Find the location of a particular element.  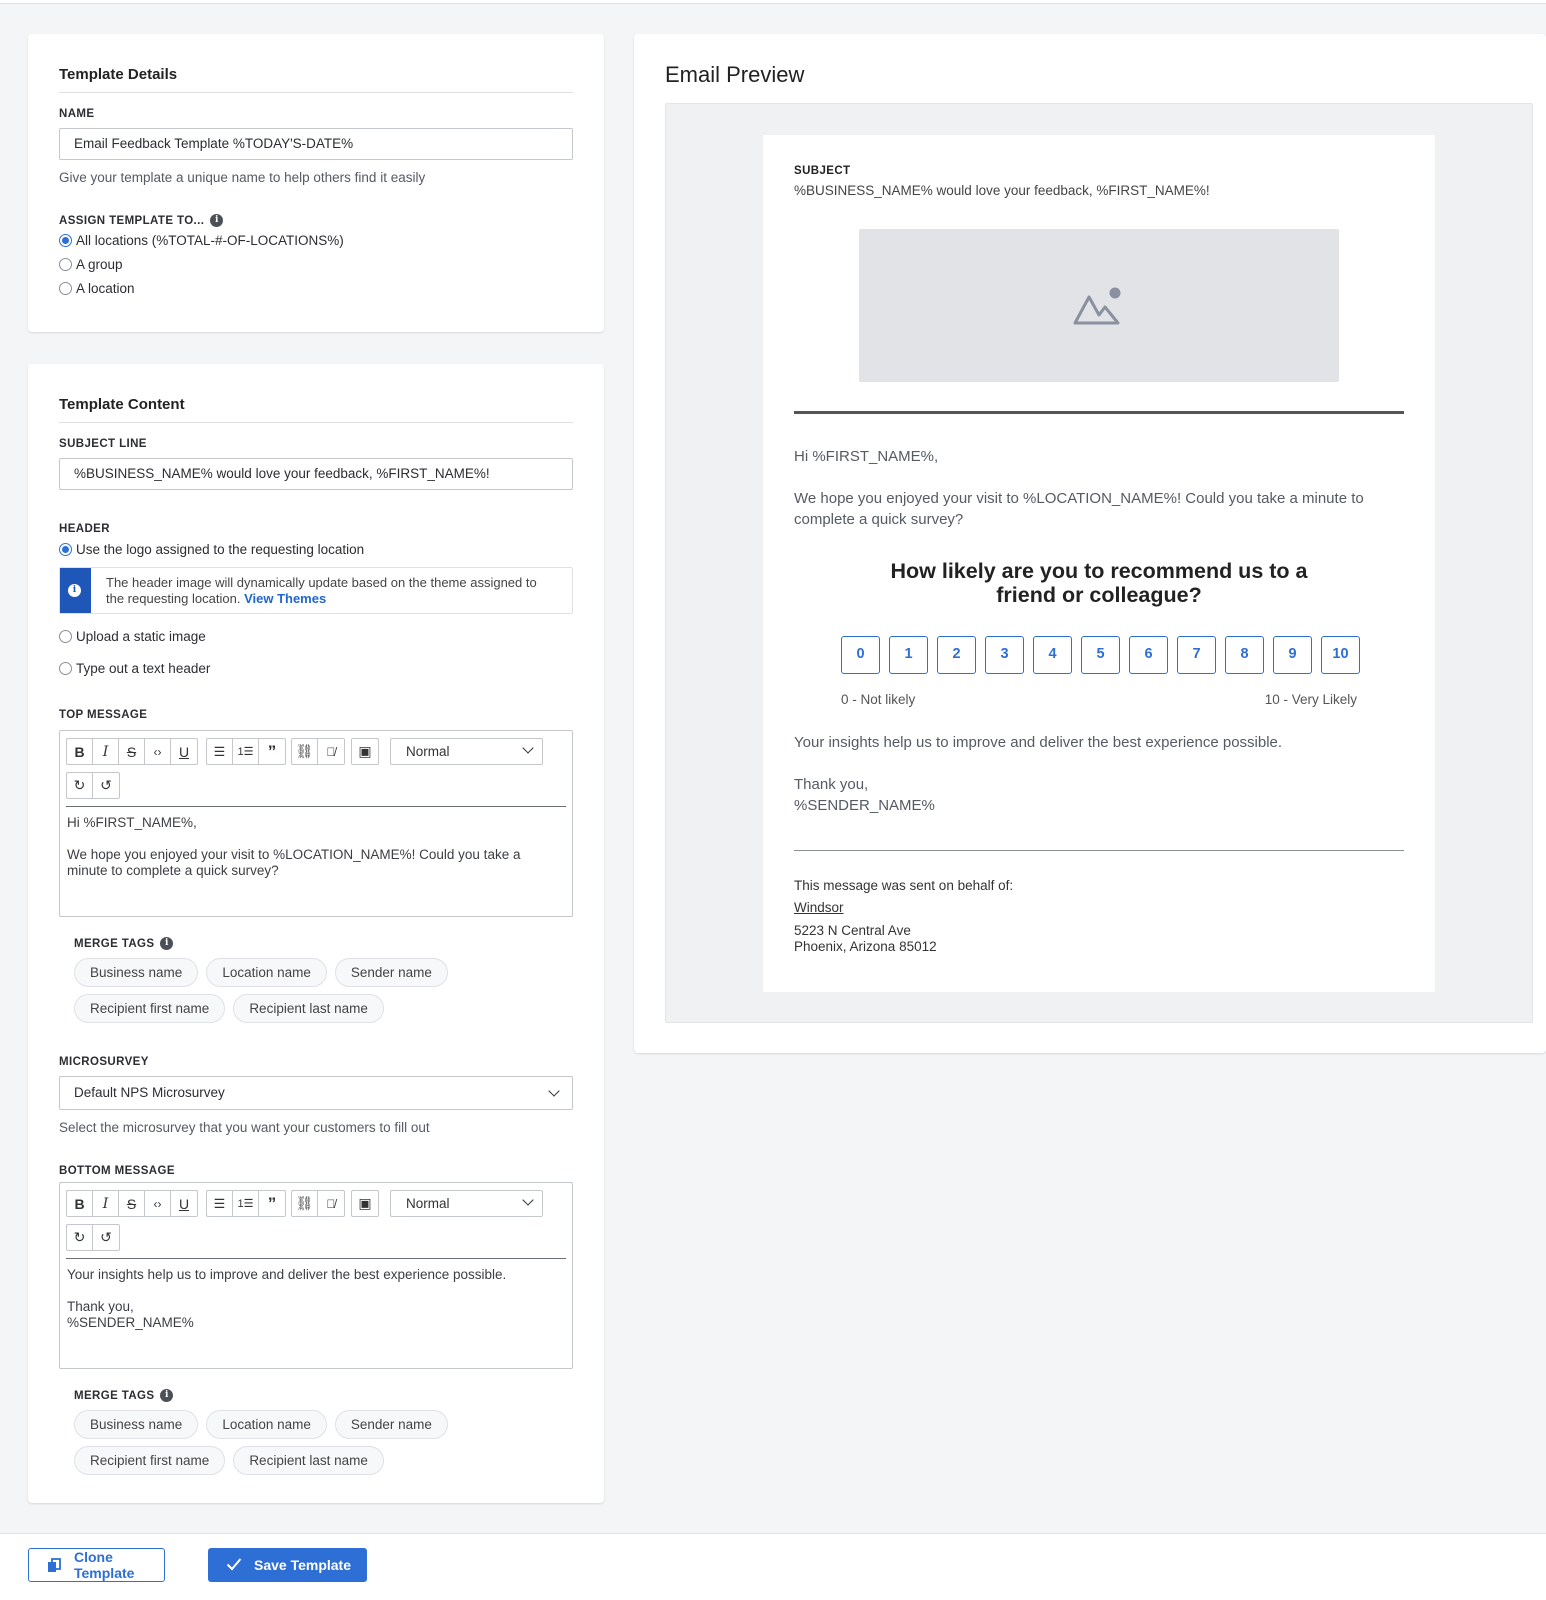

preview-thanks: Thank you, is located at coordinates (831, 784).